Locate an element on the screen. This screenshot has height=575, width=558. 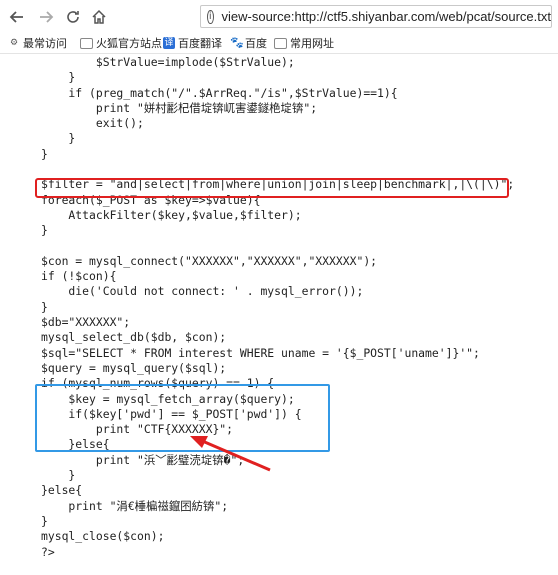
gear-icon: ⚙ is located at coordinates (14, 43).